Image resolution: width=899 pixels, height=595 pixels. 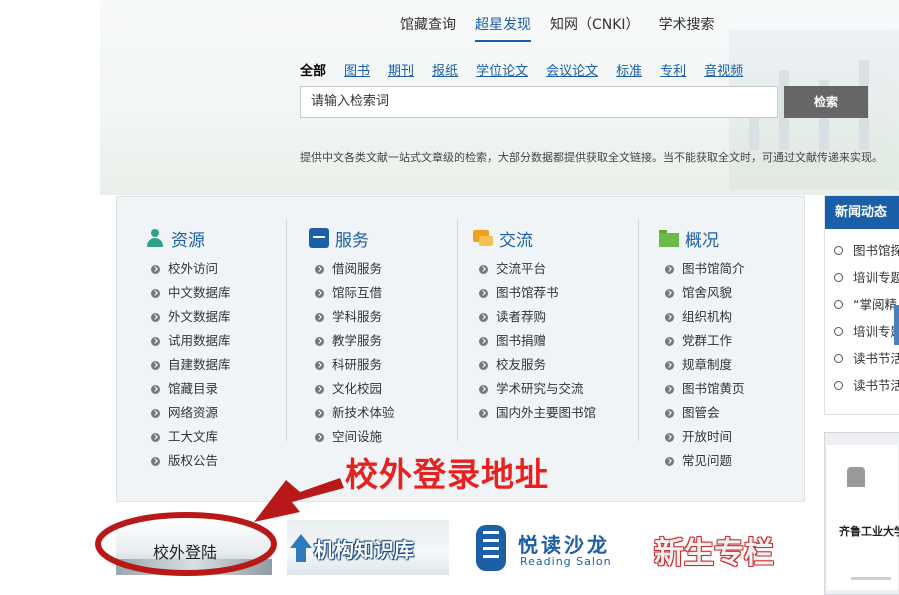 What do you see at coordinates (537, 269) in the screenshot?
I see `list-item: 交流平台` at bounding box center [537, 269].